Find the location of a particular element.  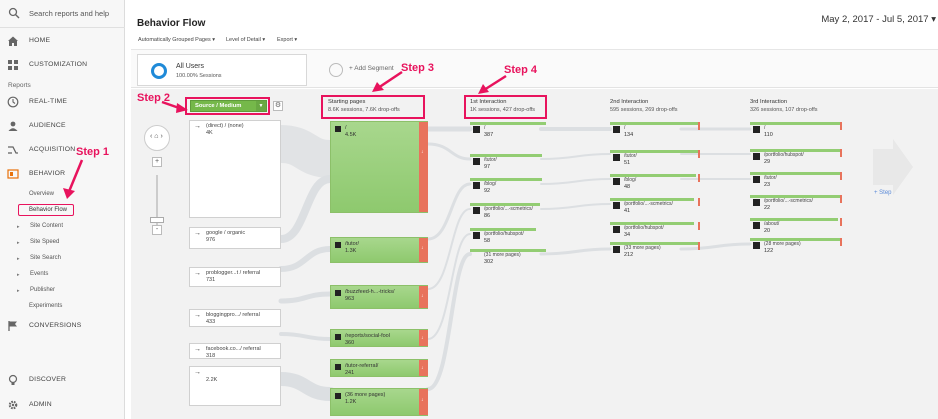

starting-page-node: /tutor-referral/241 ↓ is located at coordinates (379, 368).